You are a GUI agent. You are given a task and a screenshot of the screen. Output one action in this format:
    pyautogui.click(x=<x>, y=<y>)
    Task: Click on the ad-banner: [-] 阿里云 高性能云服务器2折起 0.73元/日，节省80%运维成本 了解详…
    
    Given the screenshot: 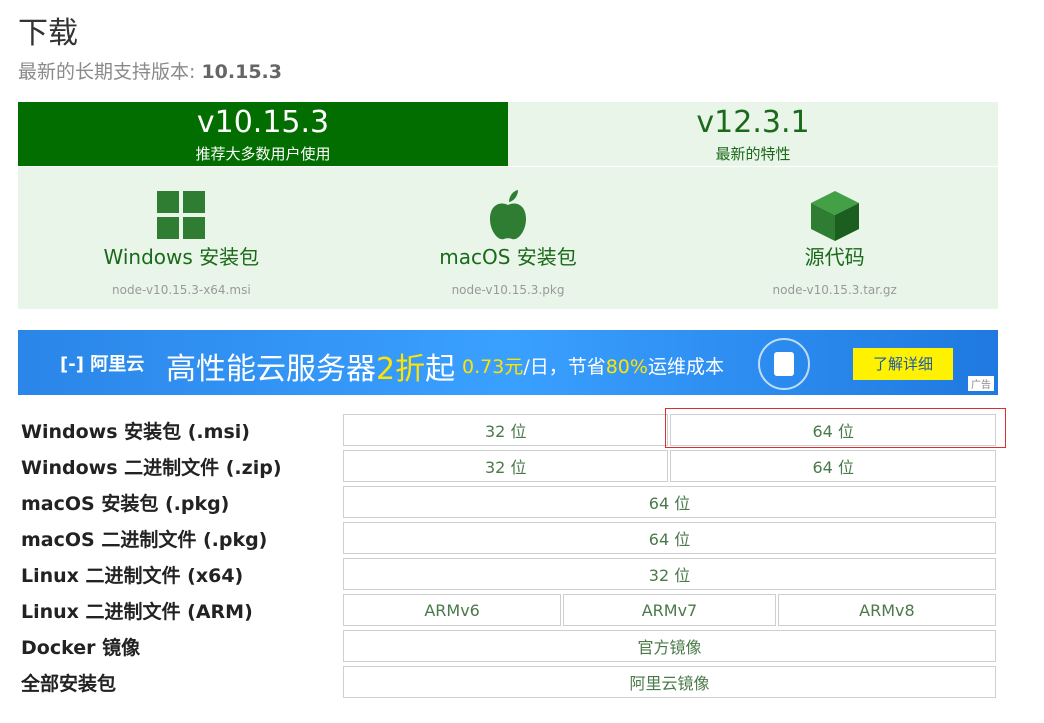 What is the action you would take?
    pyautogui.click(x=508, y=362)
    